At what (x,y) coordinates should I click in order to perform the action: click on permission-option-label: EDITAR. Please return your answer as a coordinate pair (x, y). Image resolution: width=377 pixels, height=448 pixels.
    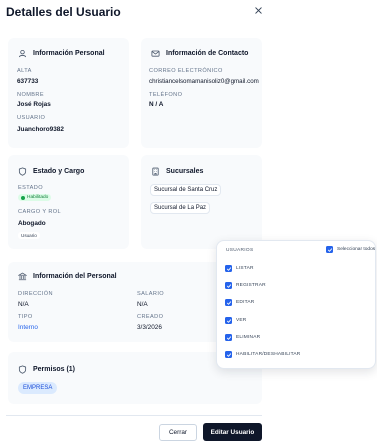
    Looking at the image, I should click on (245, 302).